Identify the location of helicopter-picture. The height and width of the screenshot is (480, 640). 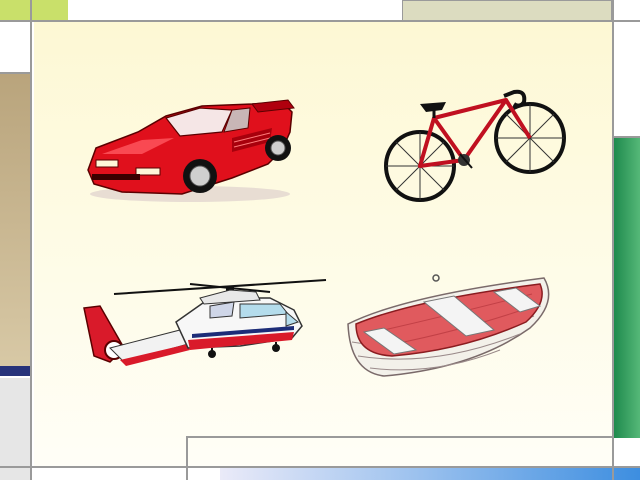
(205, 322).